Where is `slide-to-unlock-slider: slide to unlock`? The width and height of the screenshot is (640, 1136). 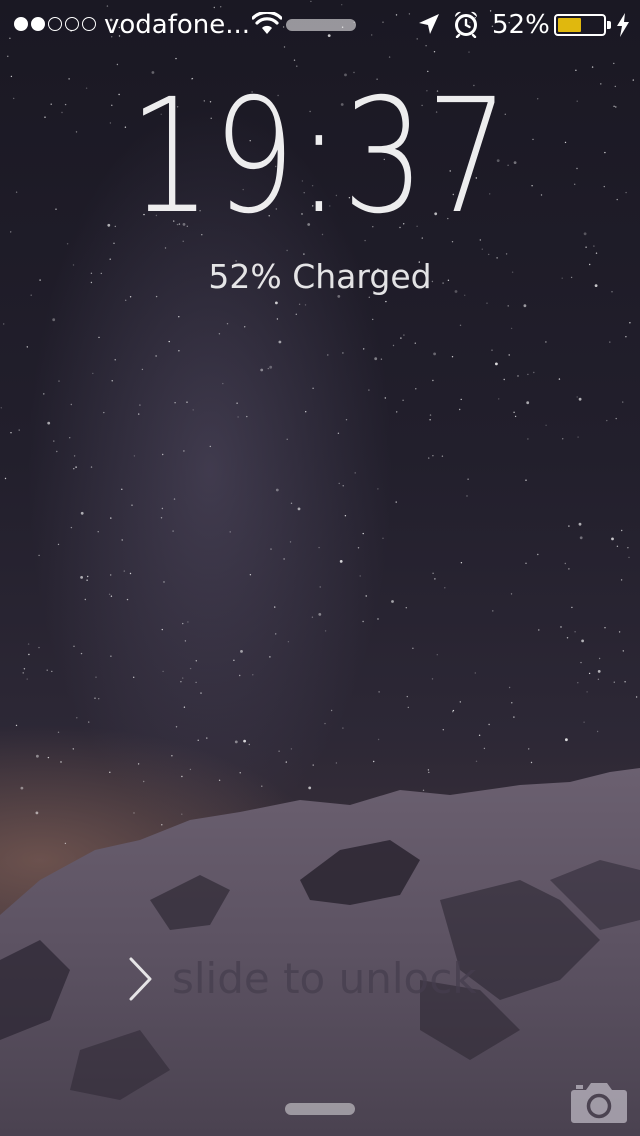
slide-to-unlock-slider: slide to unlock is located at coordinates (330, 978).